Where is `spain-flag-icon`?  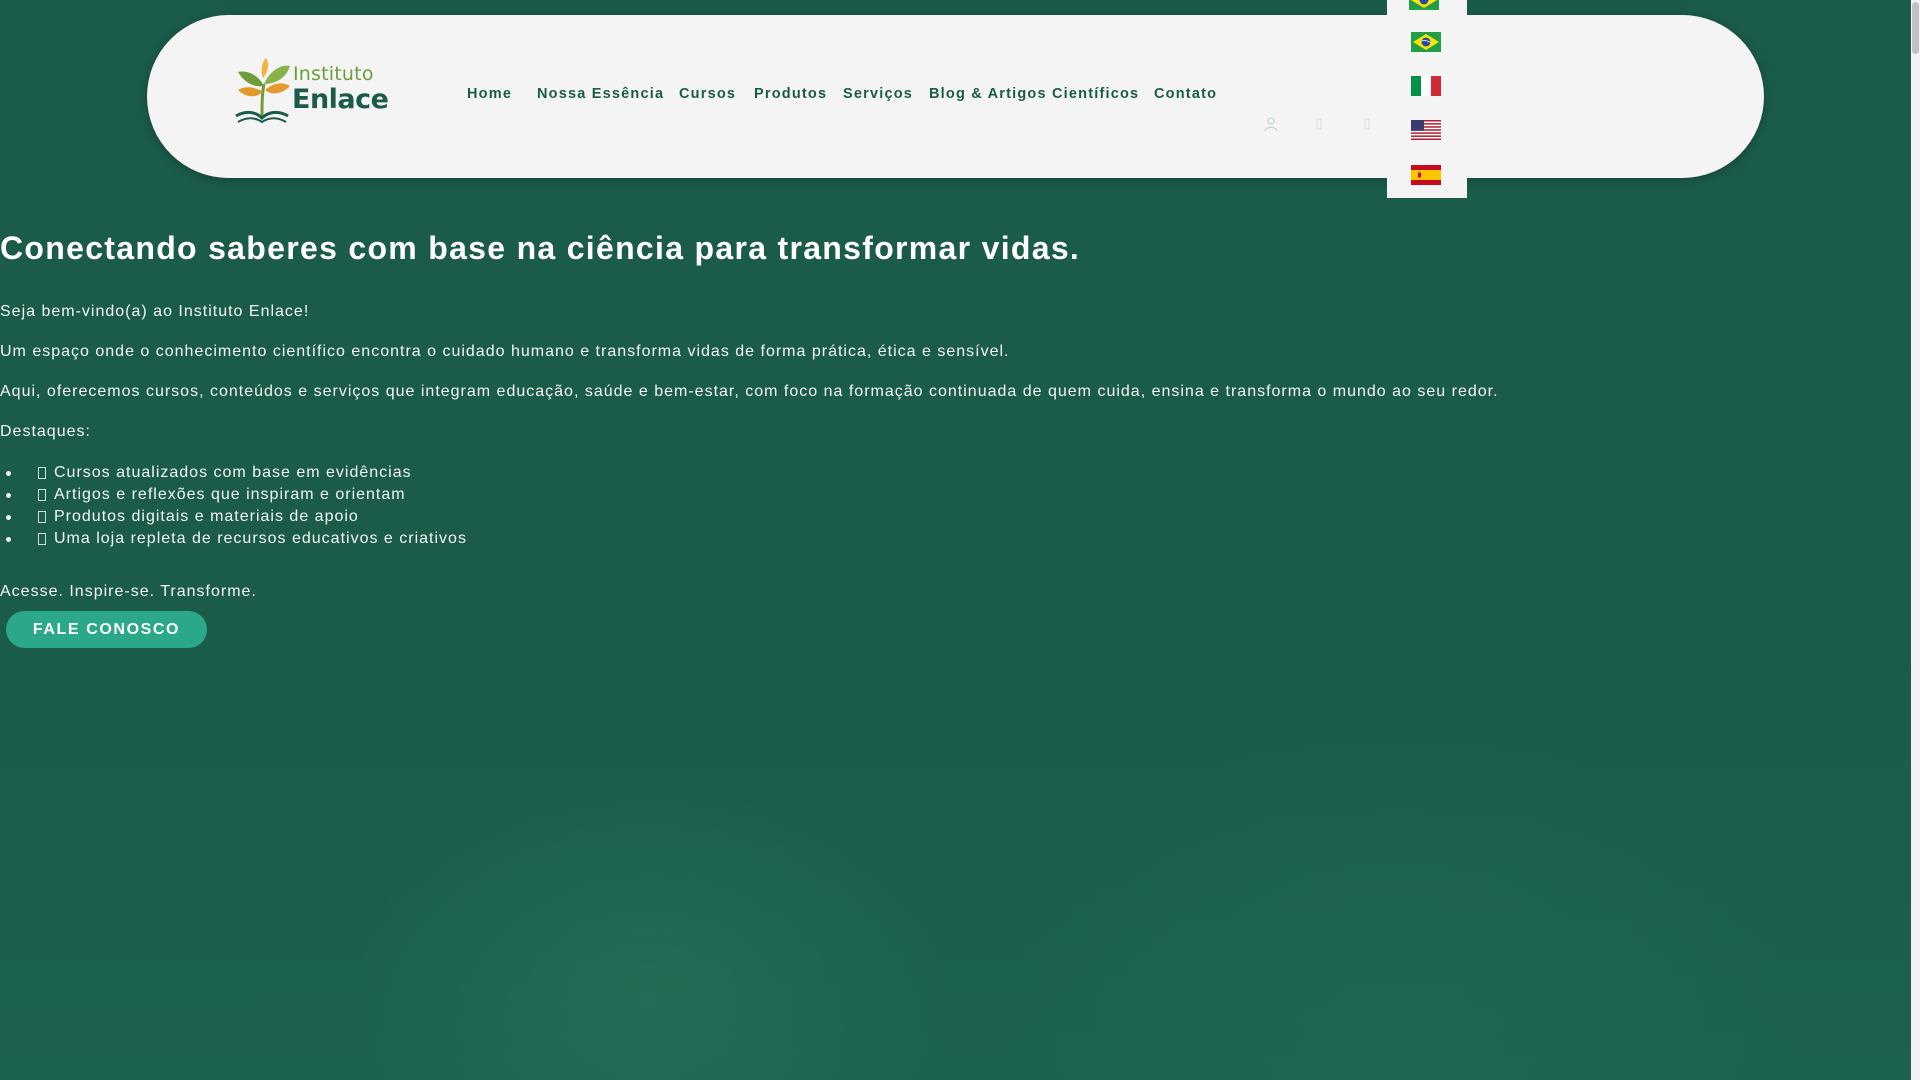
spain-flag-icon is located at coordinates (1426, 175).